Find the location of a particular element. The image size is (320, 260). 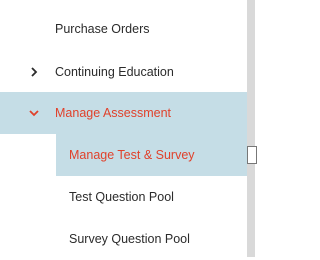

sidebar-subitem-test-question-pool: Test Question Pool is located at coordinates (123, 197).